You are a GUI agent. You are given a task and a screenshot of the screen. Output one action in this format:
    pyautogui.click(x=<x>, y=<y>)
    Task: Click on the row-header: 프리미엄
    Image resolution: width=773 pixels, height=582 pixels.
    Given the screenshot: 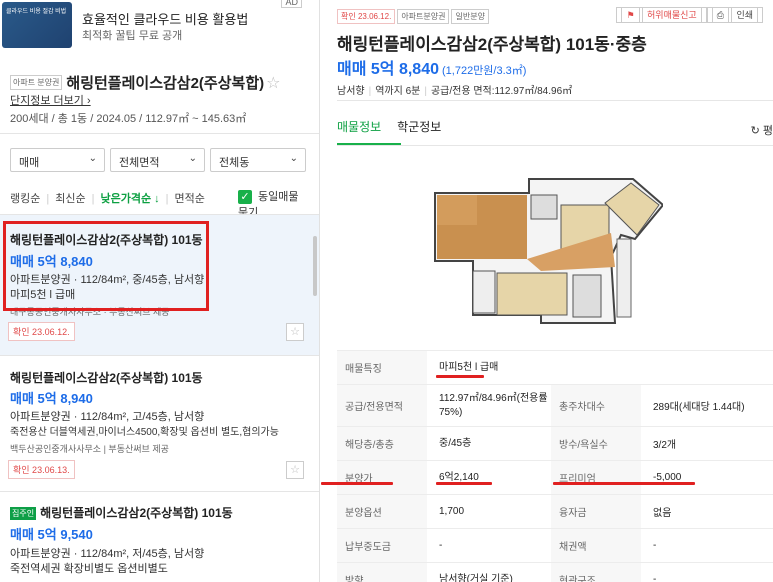 What is the action you would take?
    pyautogui.click(x=596, y=477)
    